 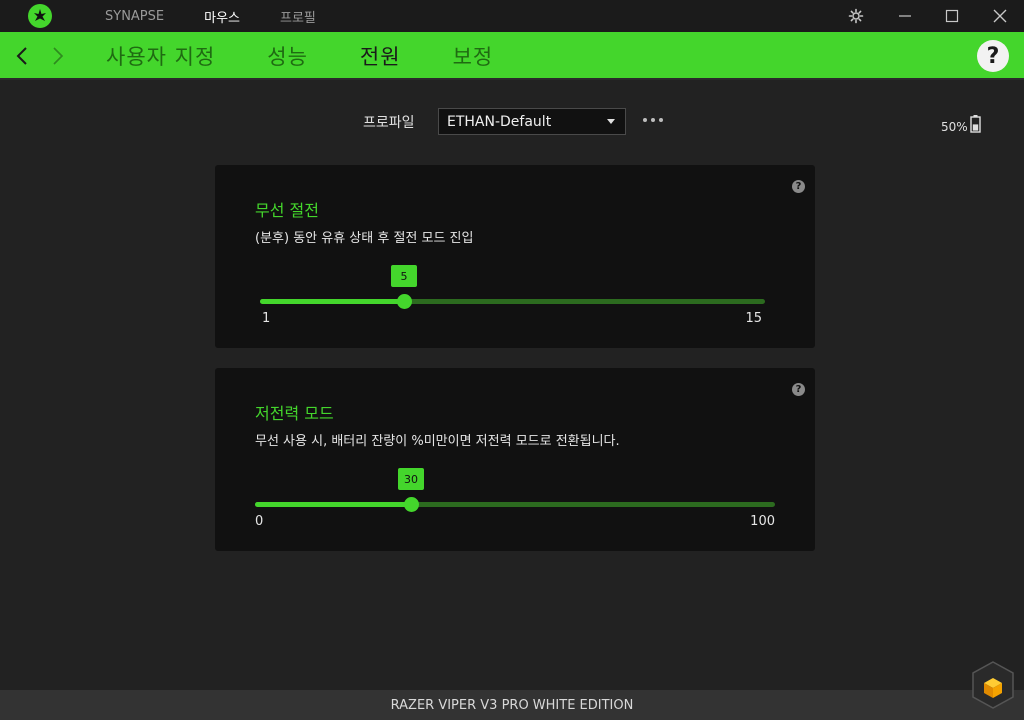 What do you see at coordinates (222, 16) in the screenshot?
I see `top-nav-mouse: 마우스` at bounding box center [222, 16].